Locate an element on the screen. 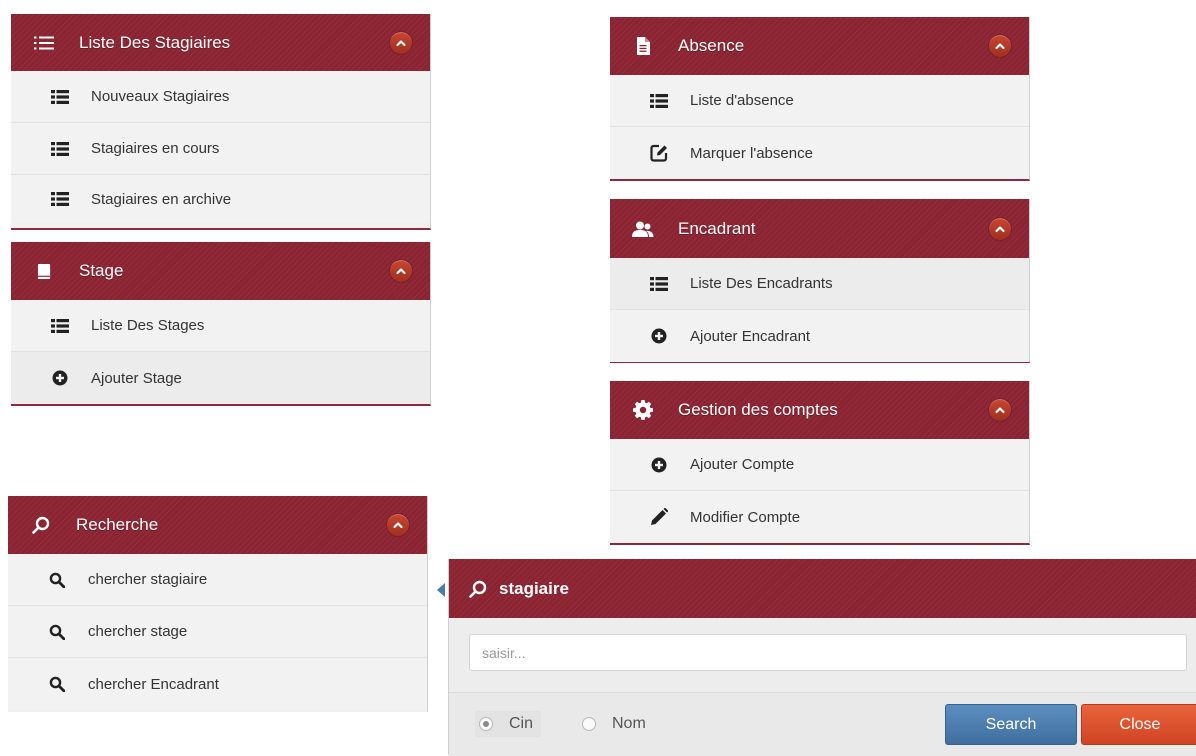 This screenshot has width=1196, height=756. menu-item-label: Stagiaires en cours is located at coordinates (155, 148).